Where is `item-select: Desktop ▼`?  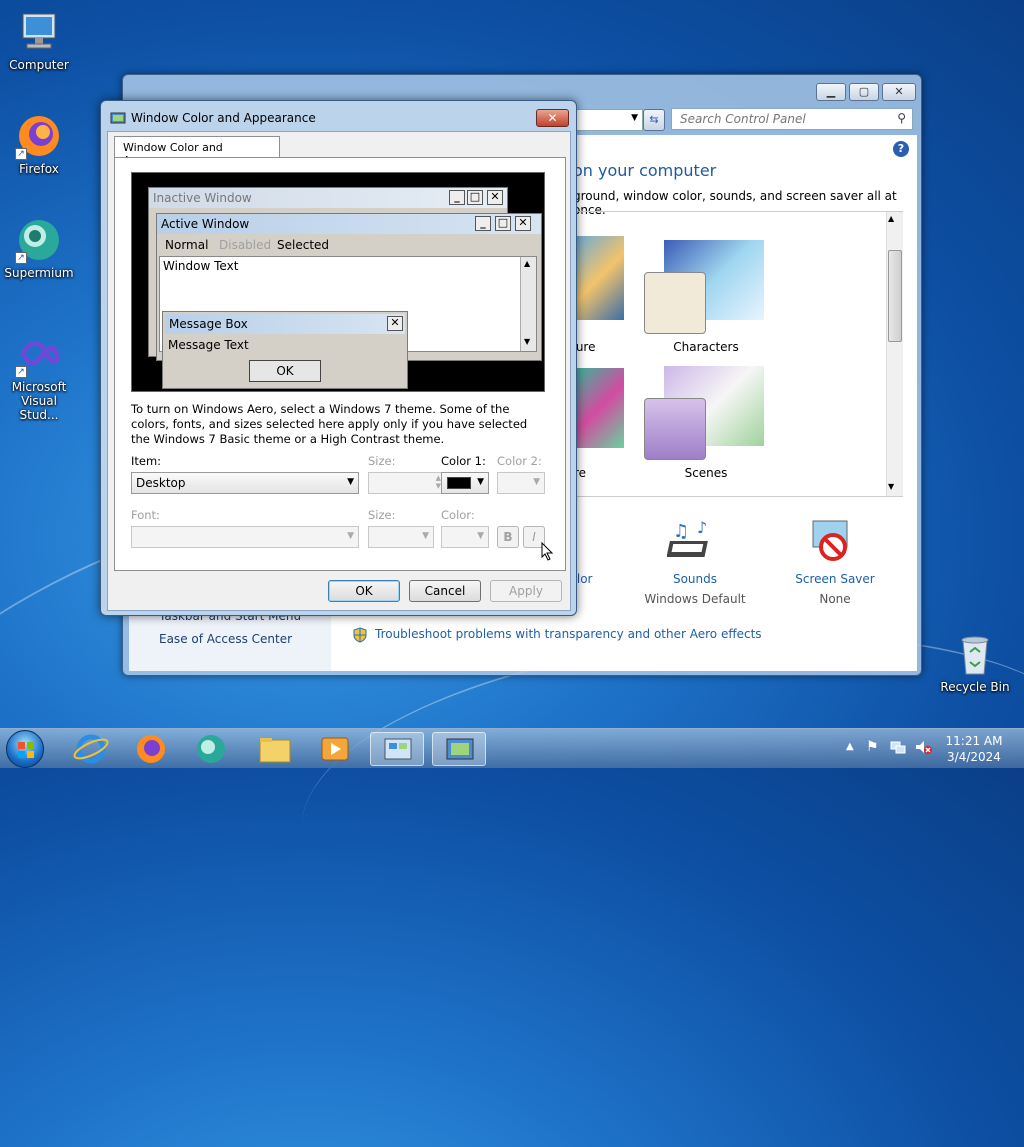 item-select: Desktop ▼ is located at coordinates (245, 483).